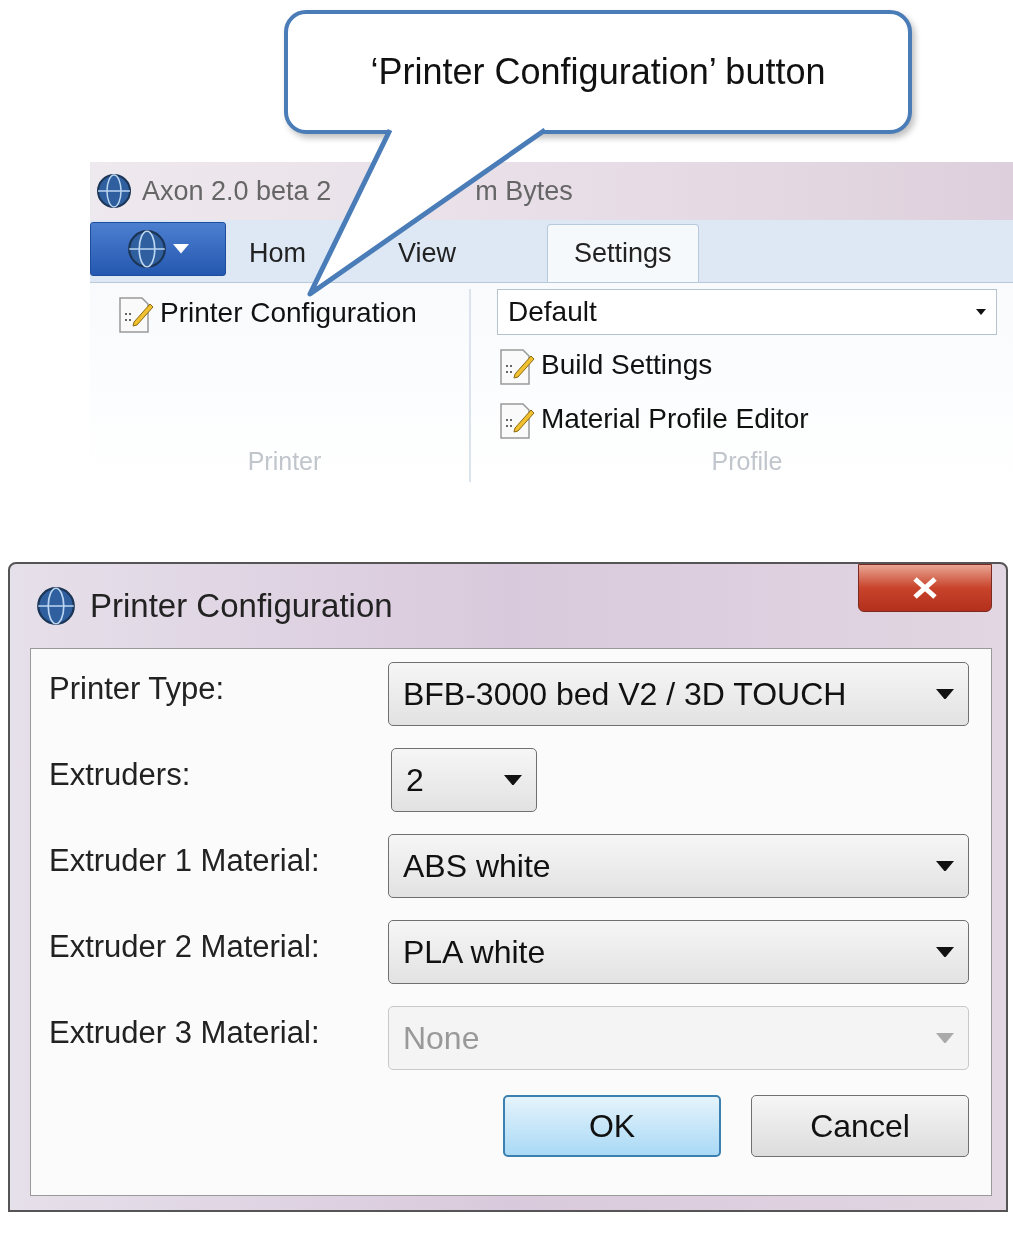 The image size is (1013, 1241). What do you see at coordinates (552, 312) in the screenshot?
I see `dropdown-value: Default` at bounding box center [552, 312].